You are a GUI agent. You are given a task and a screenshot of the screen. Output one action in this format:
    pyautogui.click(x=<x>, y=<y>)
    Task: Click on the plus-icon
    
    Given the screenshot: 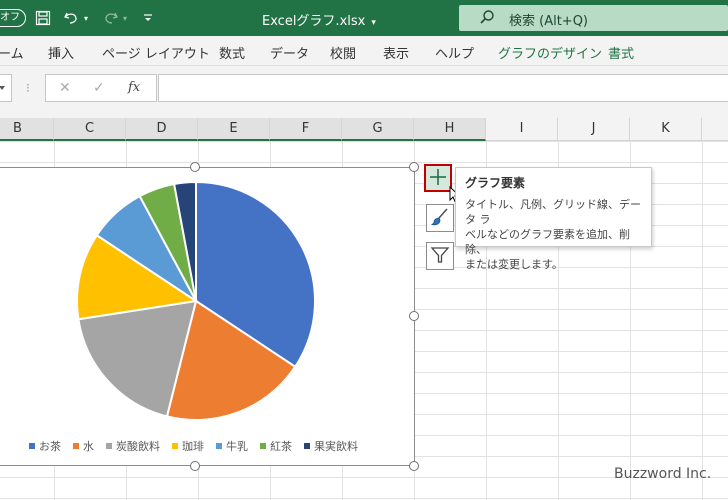 What is the action you would take?
    pyautogui.click(x=438, y=178)
    